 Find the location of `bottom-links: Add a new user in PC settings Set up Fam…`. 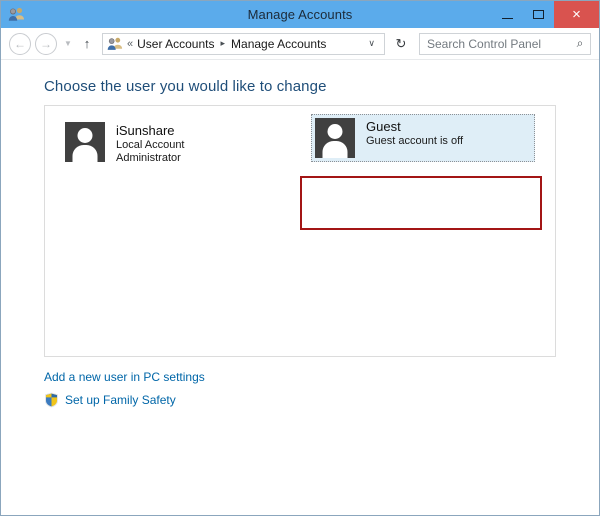

bottom-links: Add a new user in PC settings Set up Fam… is located at coordinates (124, 388).